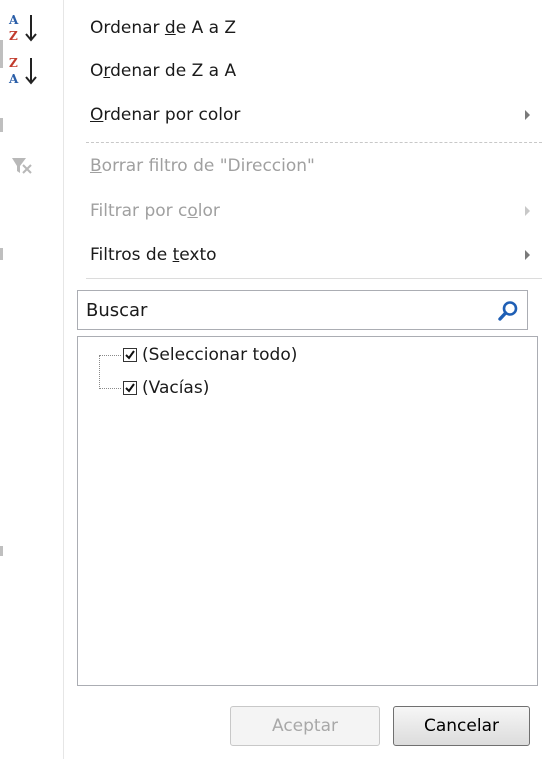 This screenshot has width=544, height=759. What do you see at coordinates (22, 28) in the screenshot?
I see `sort-ascending-icon: A Z` at bounding box center [22, 28].